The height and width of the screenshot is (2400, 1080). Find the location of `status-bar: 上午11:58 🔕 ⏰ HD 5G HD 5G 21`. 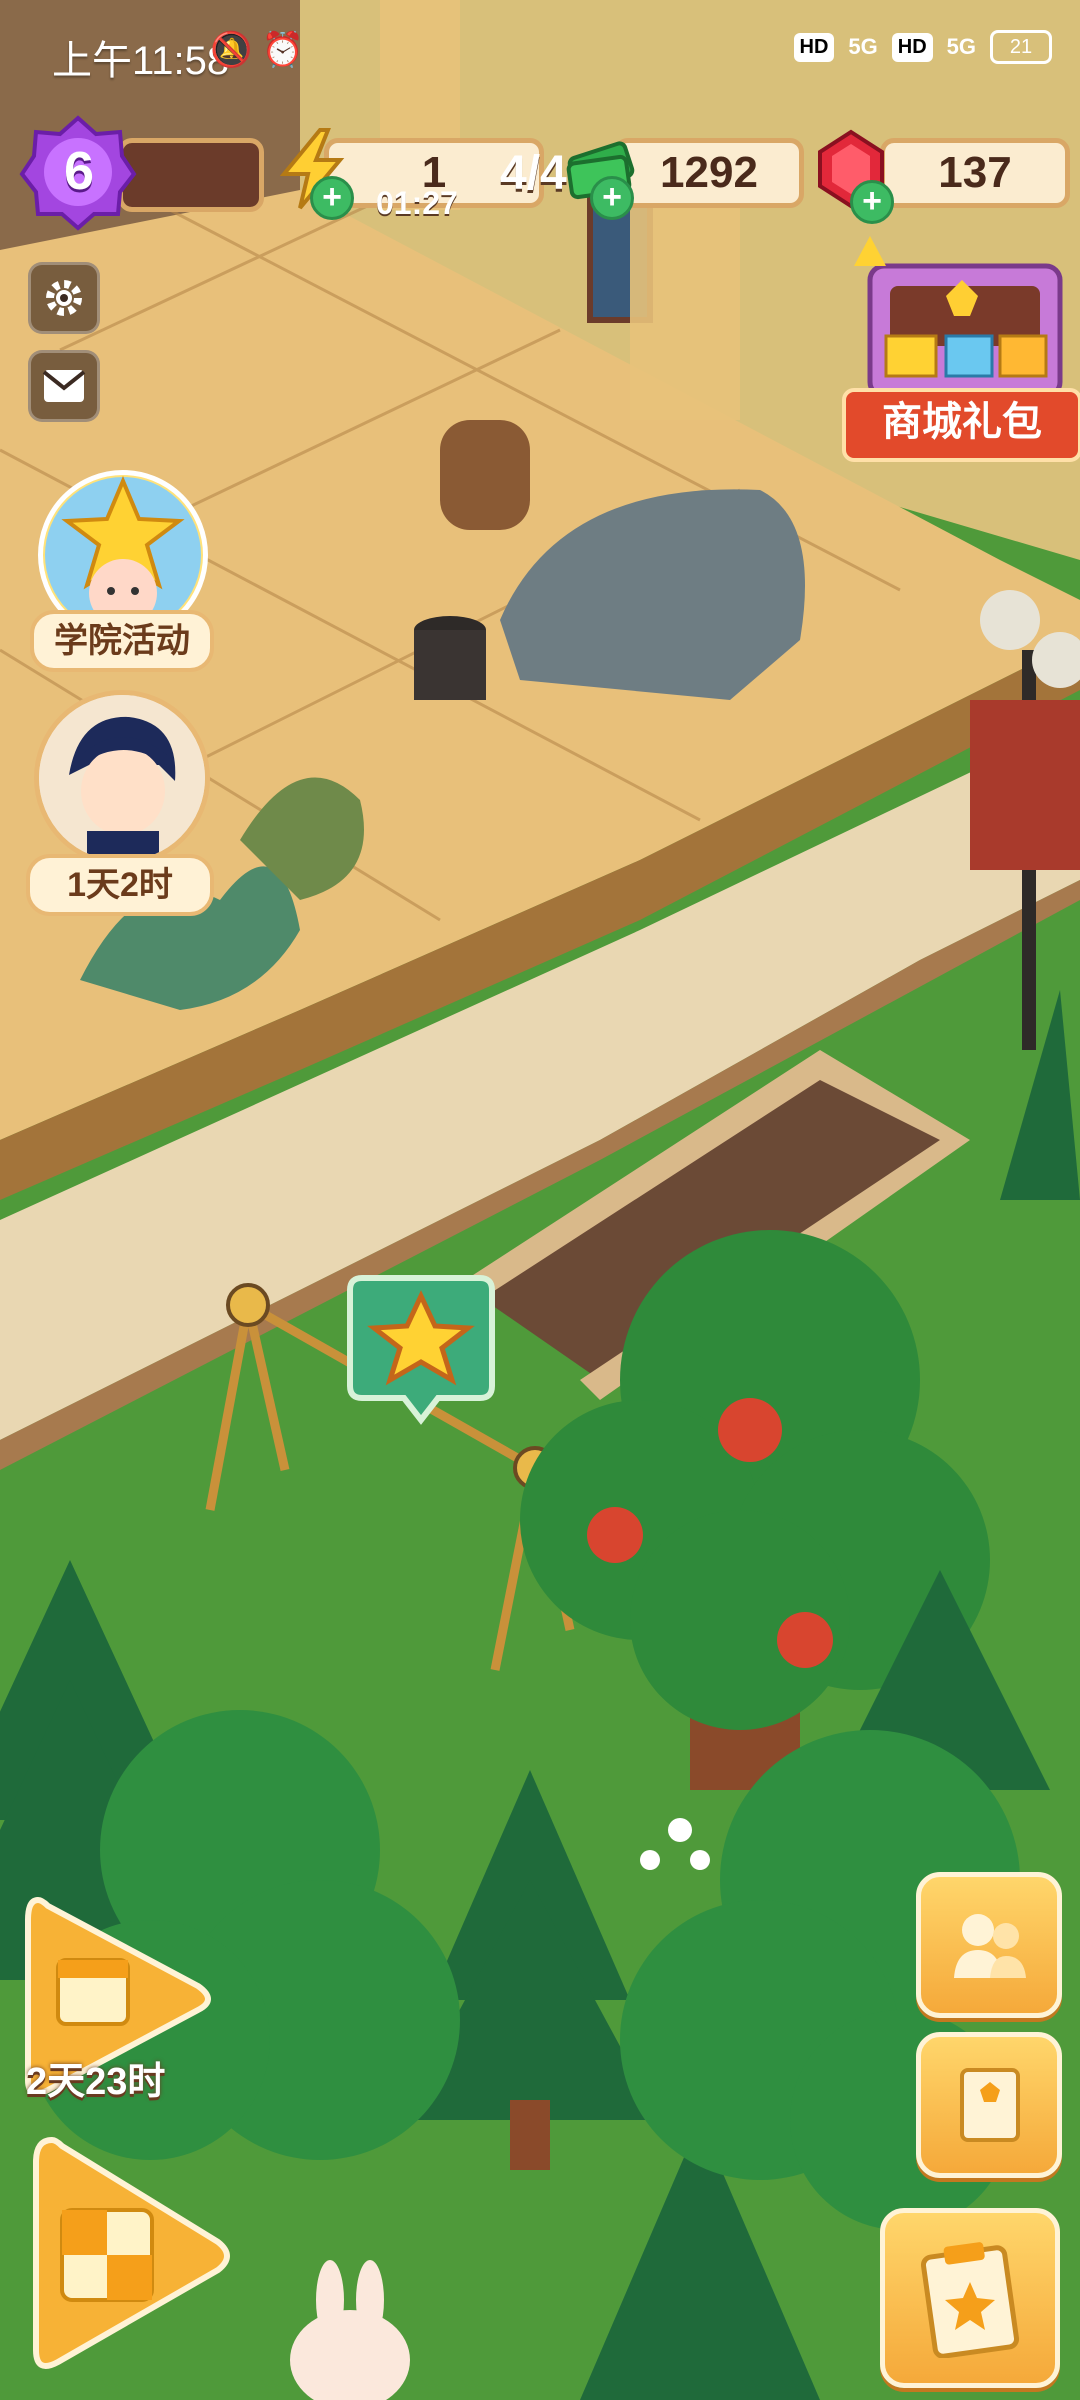

status-bar: 上午11:58 🔕 ⏰ HD 5G HD 5G 21 is located at coordinates (540, 55).